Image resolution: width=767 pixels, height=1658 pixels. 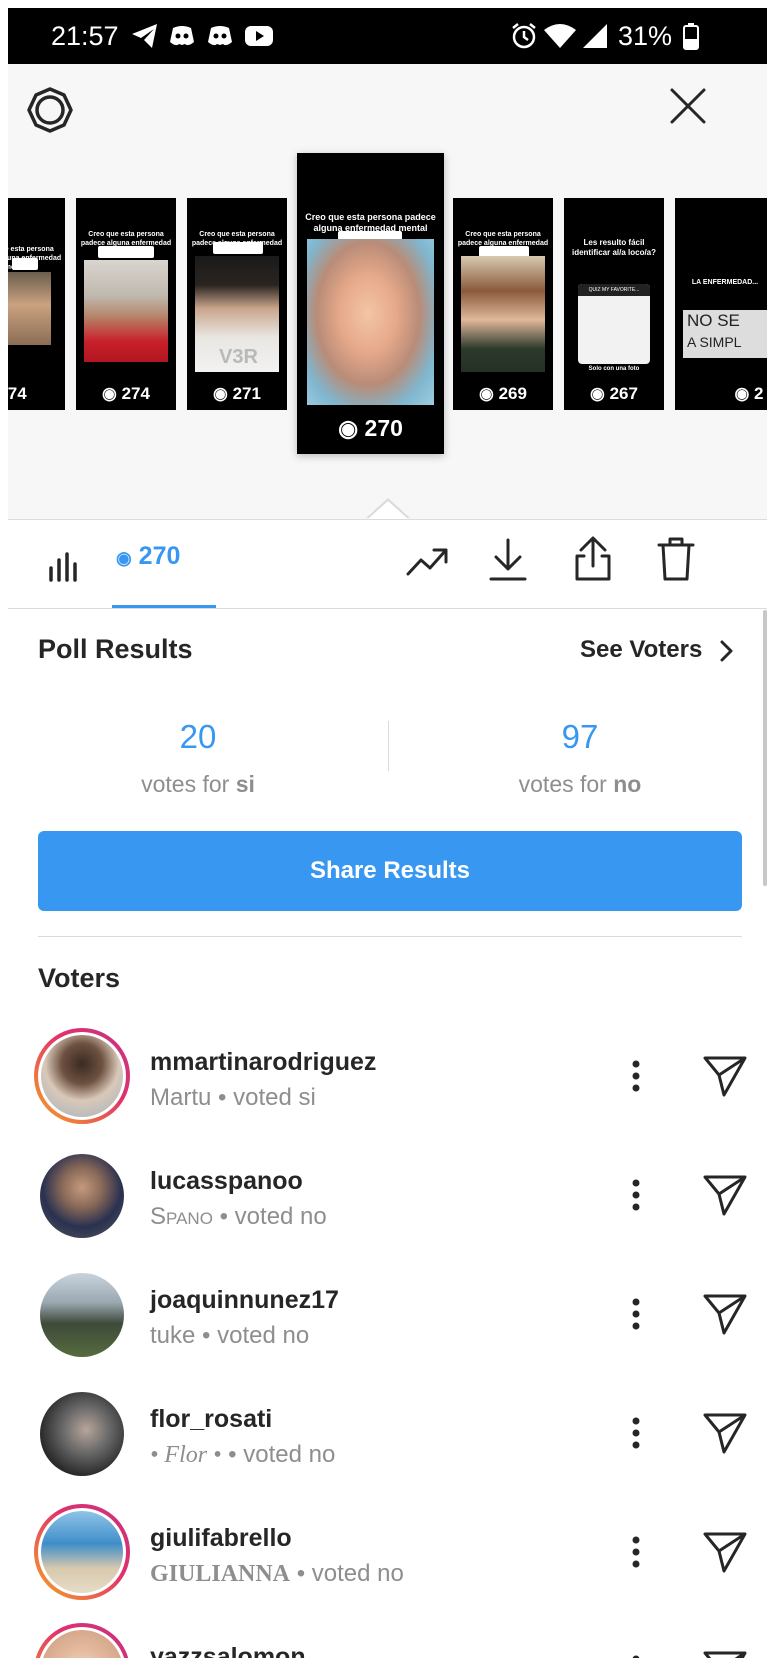 I want to click on voter-row: giulifabrello GIULIANNA • voted no, so click(x=387, y=1552).